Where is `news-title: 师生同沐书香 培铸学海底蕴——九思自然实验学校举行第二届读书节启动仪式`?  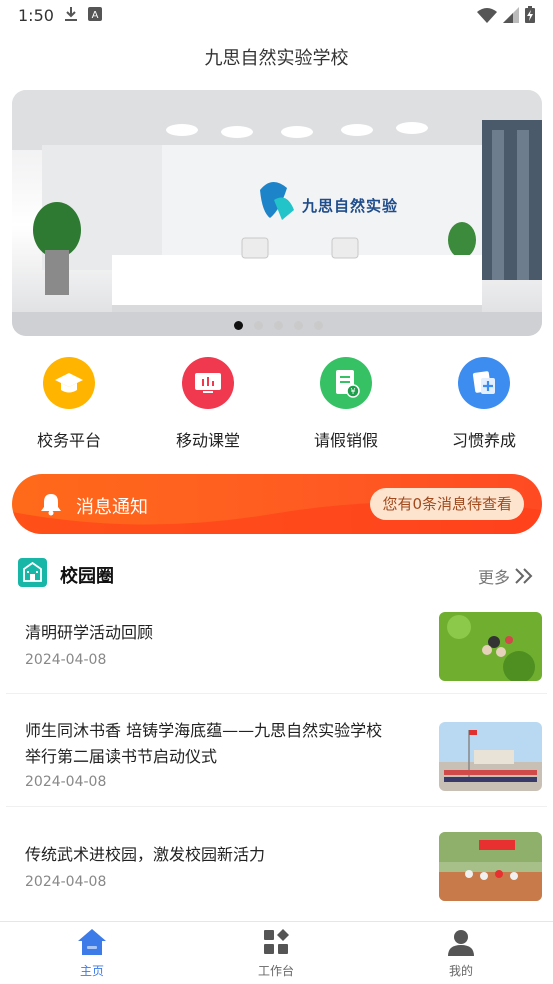
news-title: 师生同沐书香 培铸学海底蕴——九思自然实验学校举行第二届读书节启动仪式 is located at coordinates (204, 743).